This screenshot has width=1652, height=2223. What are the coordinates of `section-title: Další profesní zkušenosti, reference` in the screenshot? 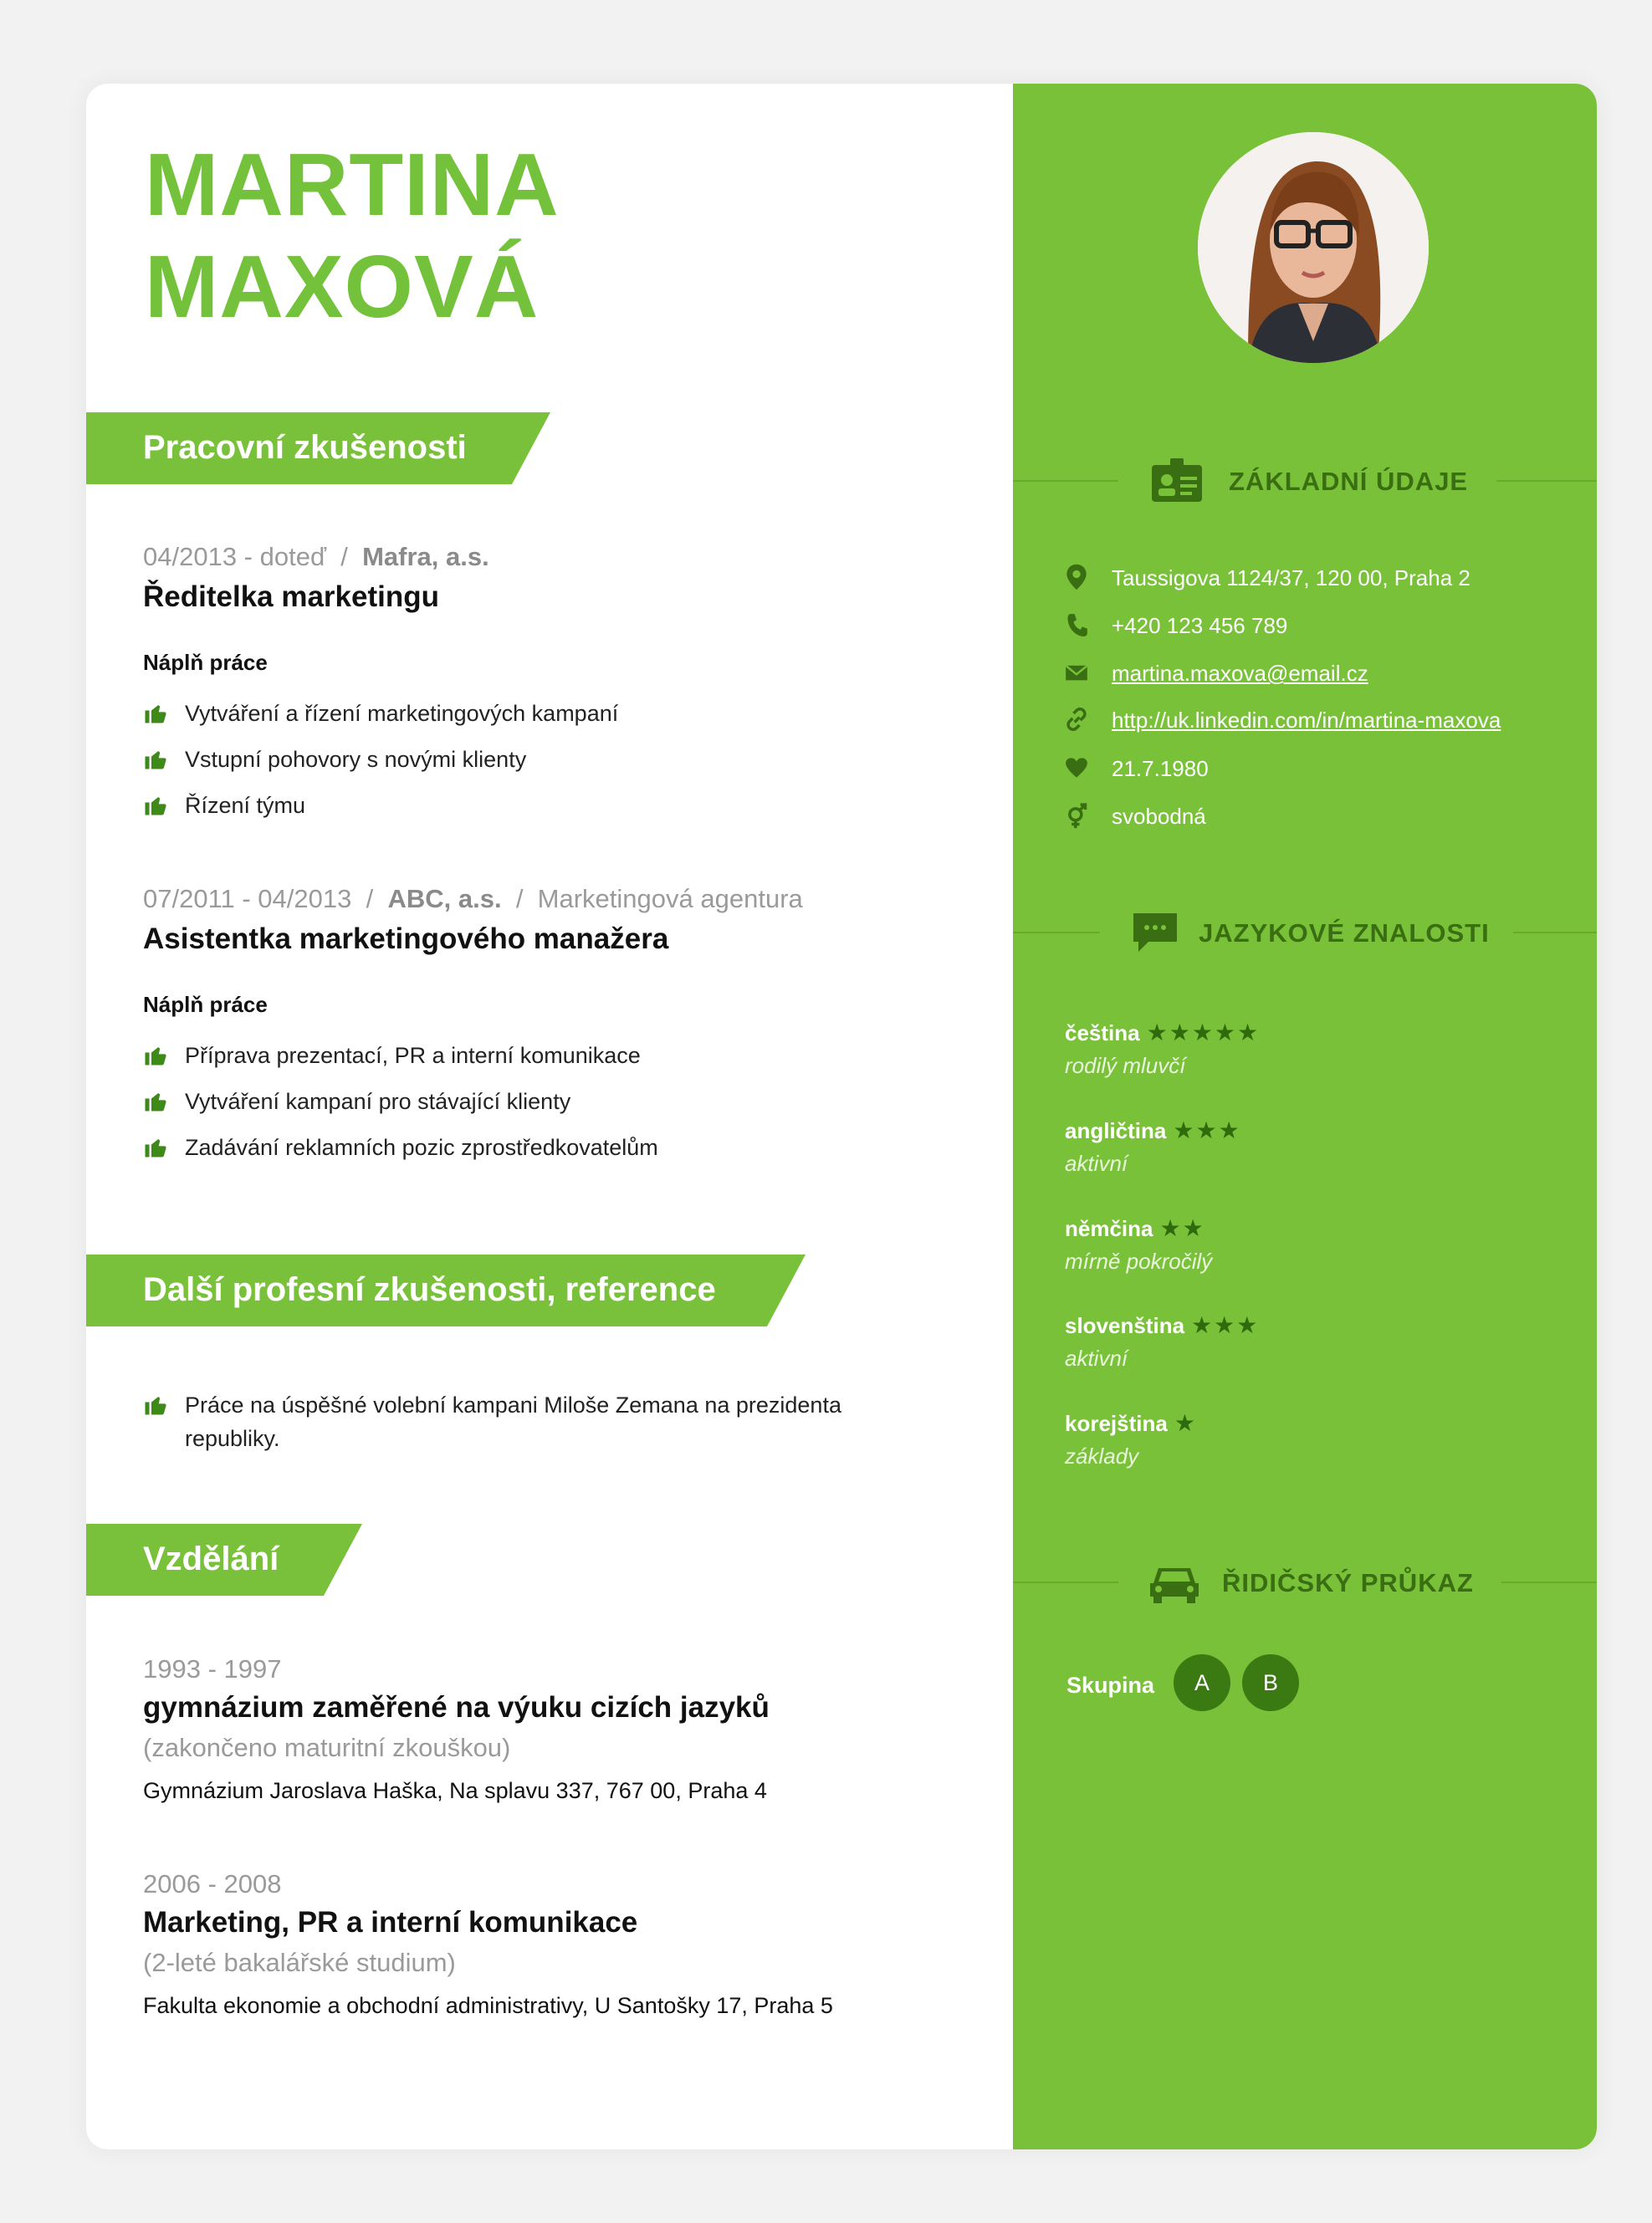 It's located at (429, 1289).